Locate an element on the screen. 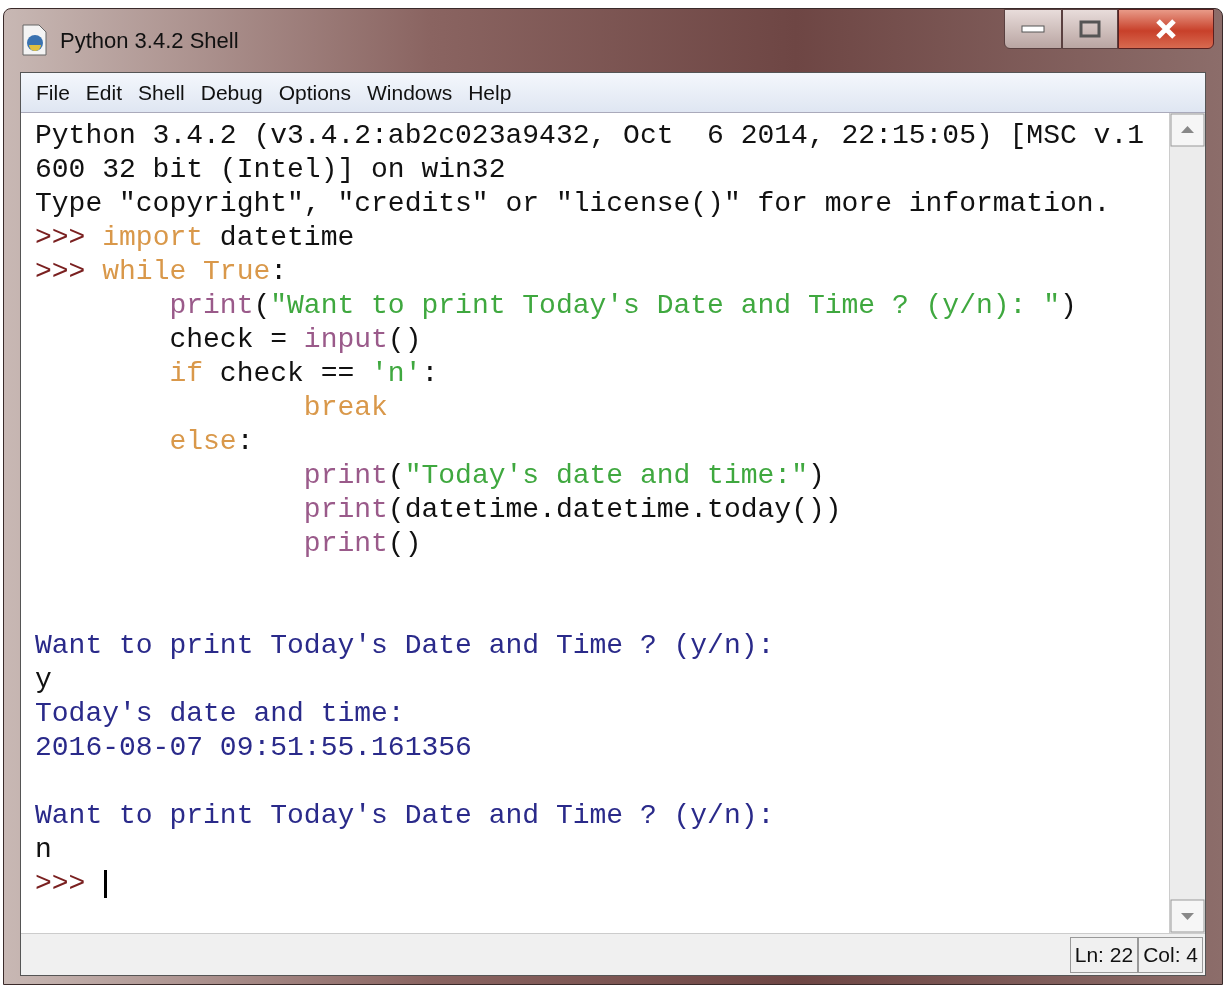 The height and width of the screenshot is (985, 1226). shell-line: >>> while True: is located at coordinates (161, 272).